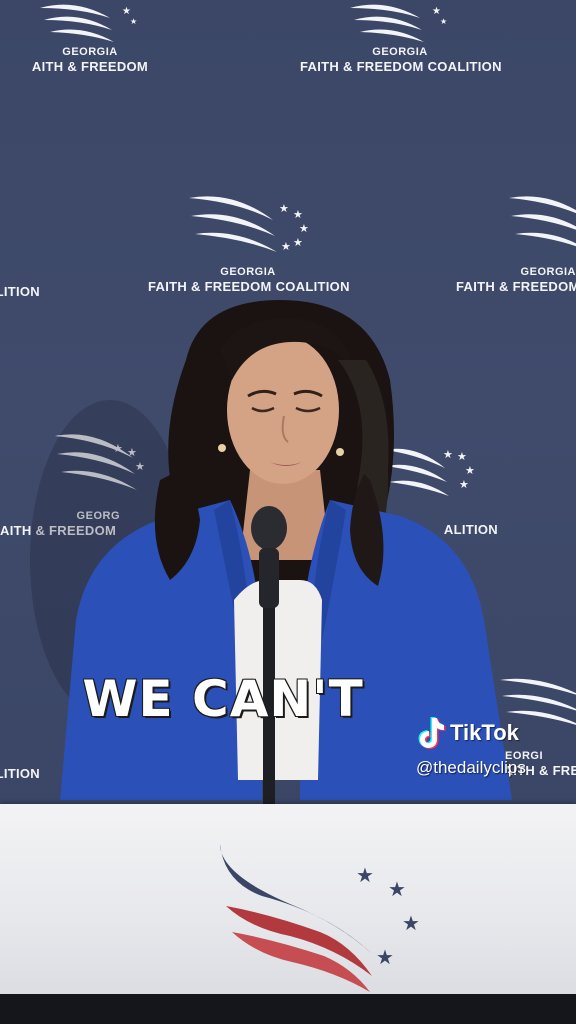 This screenshot has width=576, height=1024. I want to click on tiktok-handle: @thedailyclips, so click(471, 767).